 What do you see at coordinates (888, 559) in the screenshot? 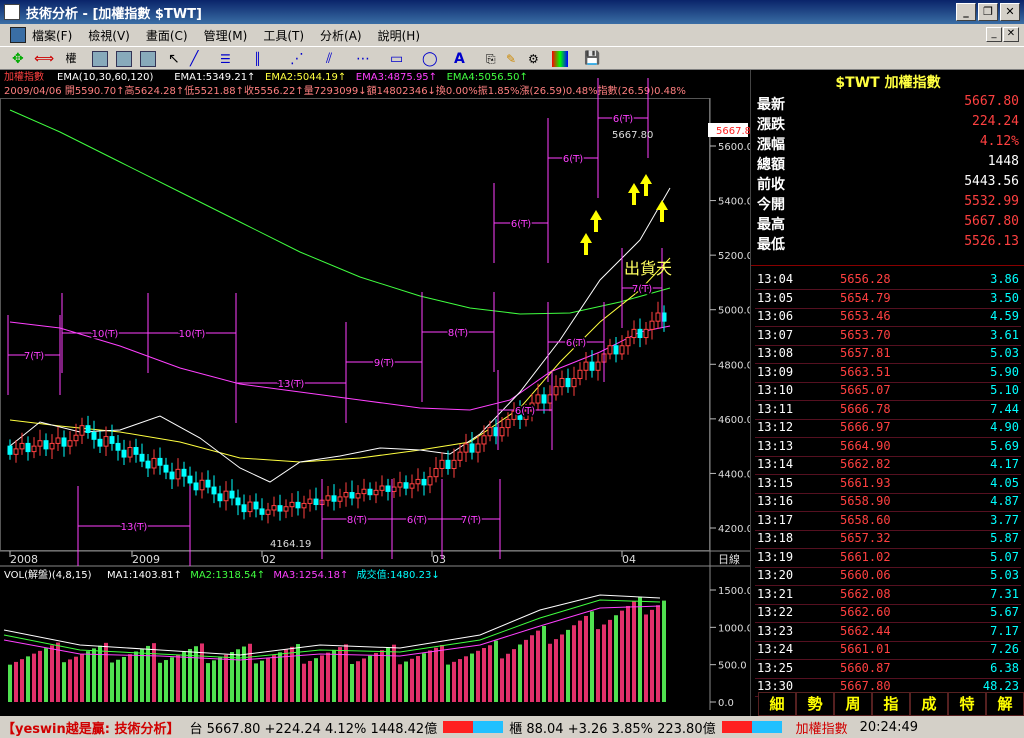
I see `tick-row: 13:19 5661.02 5.07` at bounding box center [888, 559].